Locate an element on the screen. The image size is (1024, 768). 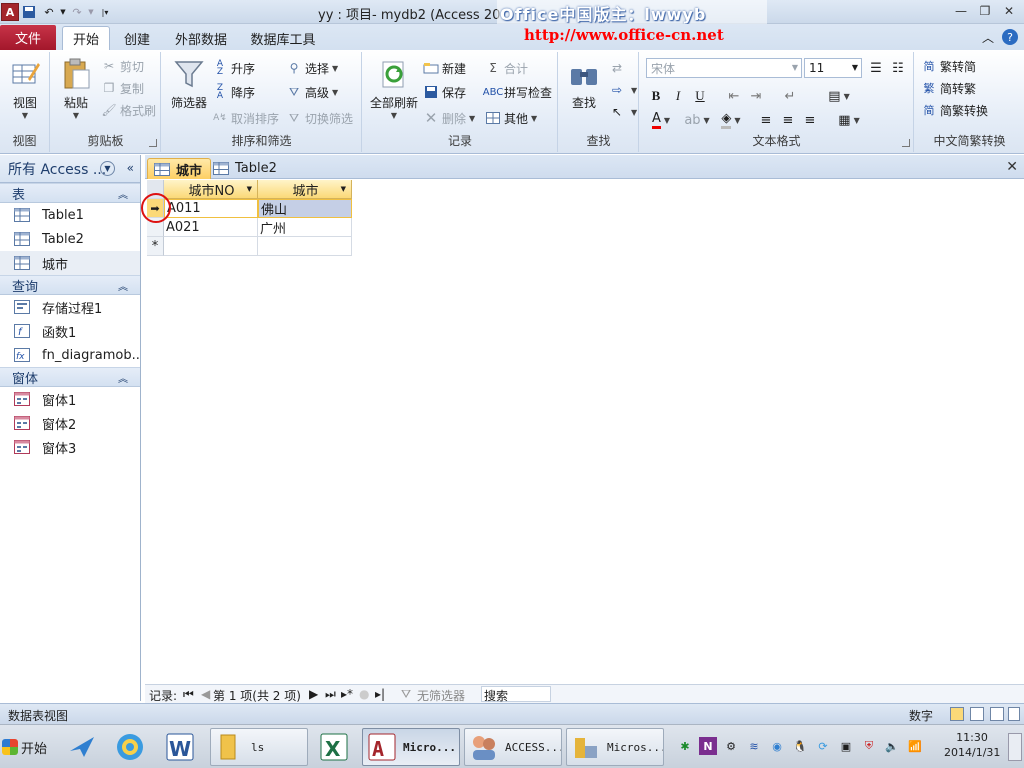
nav-menu-icon: ▼ is located at coordinates (107, 168).